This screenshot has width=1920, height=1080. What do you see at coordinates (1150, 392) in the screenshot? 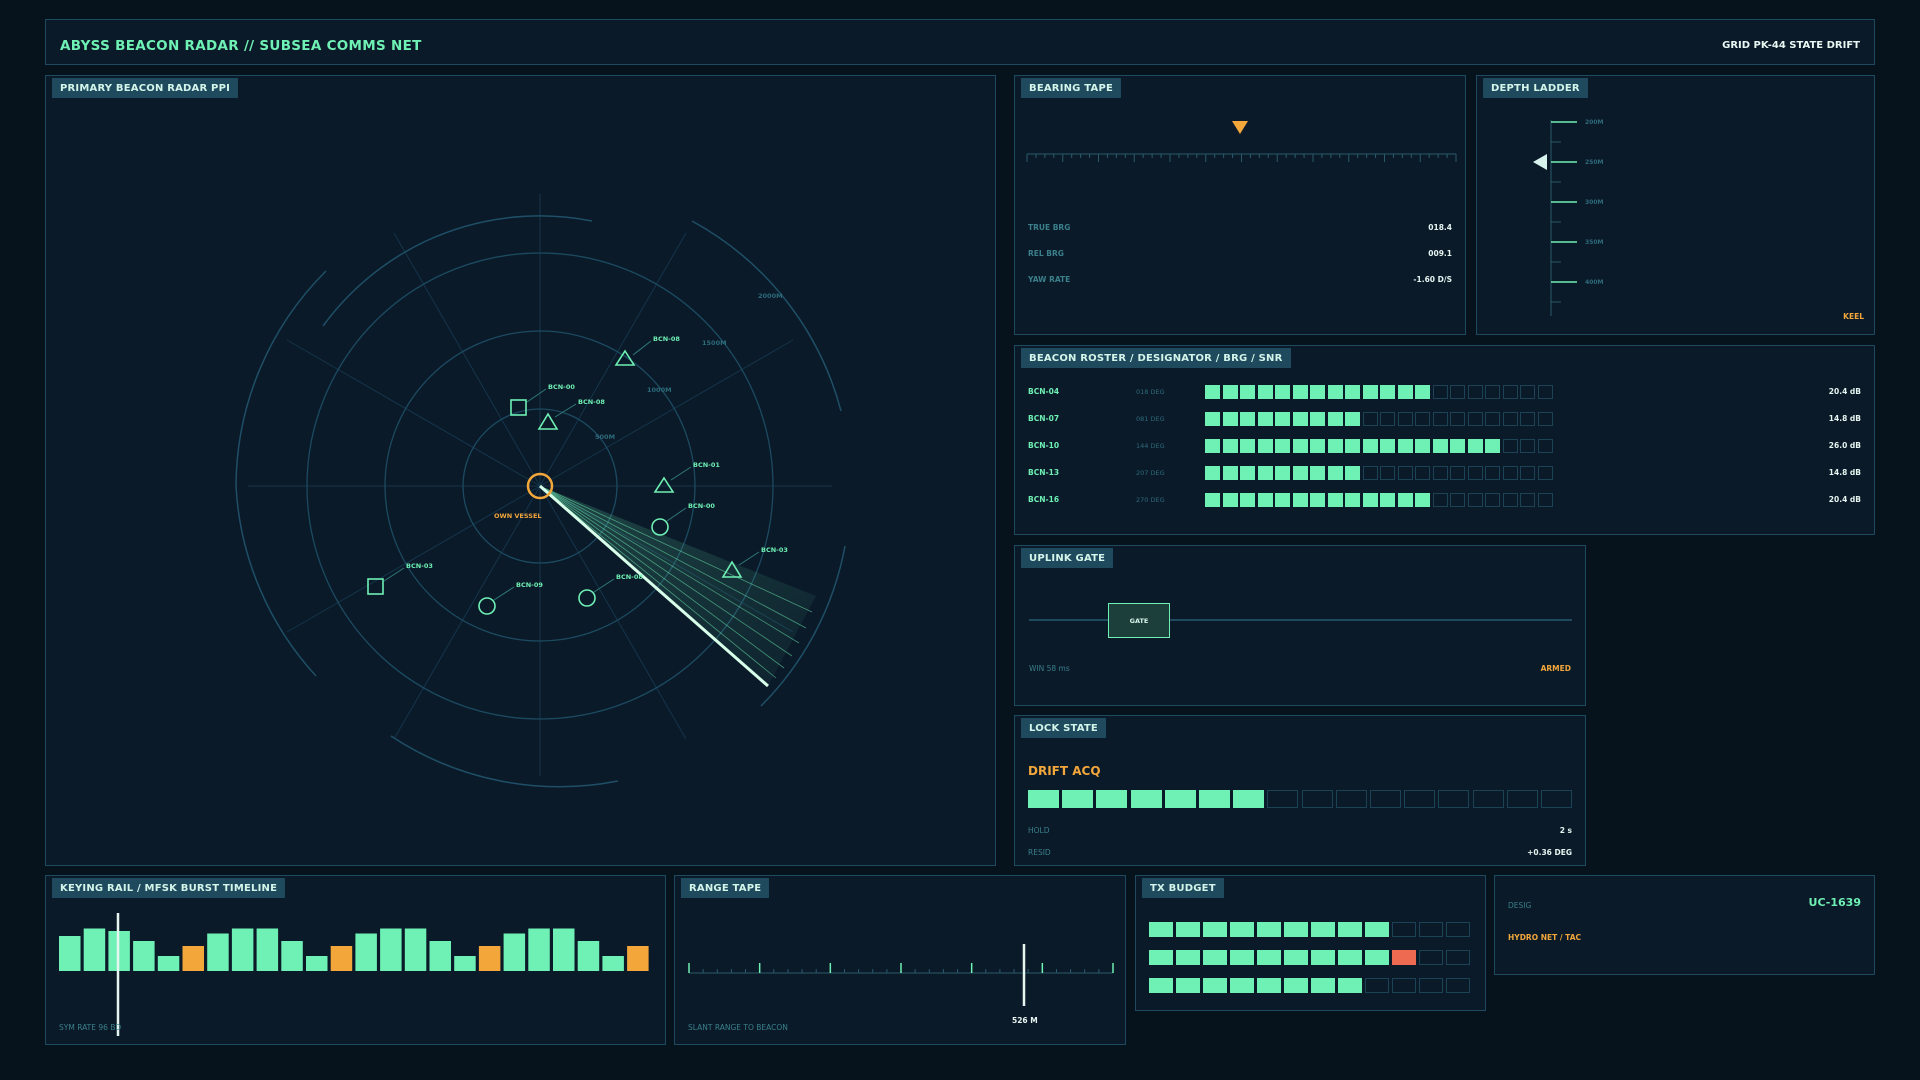
I see `roster-bearing: 018 DEG` at bounding box center [1150, 392].